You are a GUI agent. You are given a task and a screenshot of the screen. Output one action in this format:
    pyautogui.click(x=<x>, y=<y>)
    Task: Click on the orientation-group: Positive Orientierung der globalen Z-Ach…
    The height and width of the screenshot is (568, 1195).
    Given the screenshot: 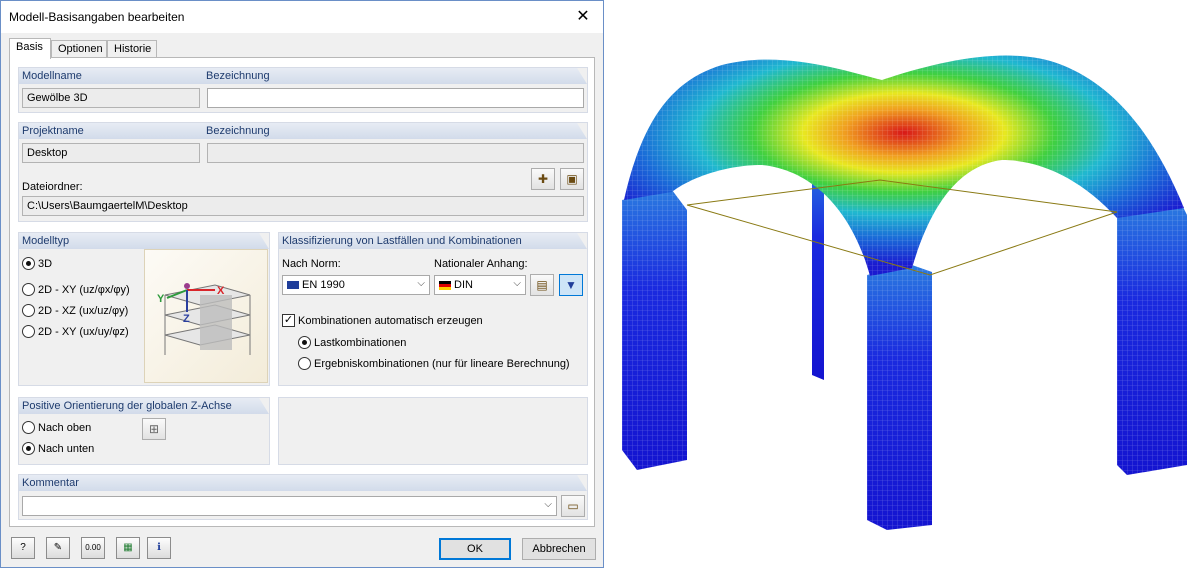 What is the action you would take?
    pyautogui.click(x=144, y=431)
    